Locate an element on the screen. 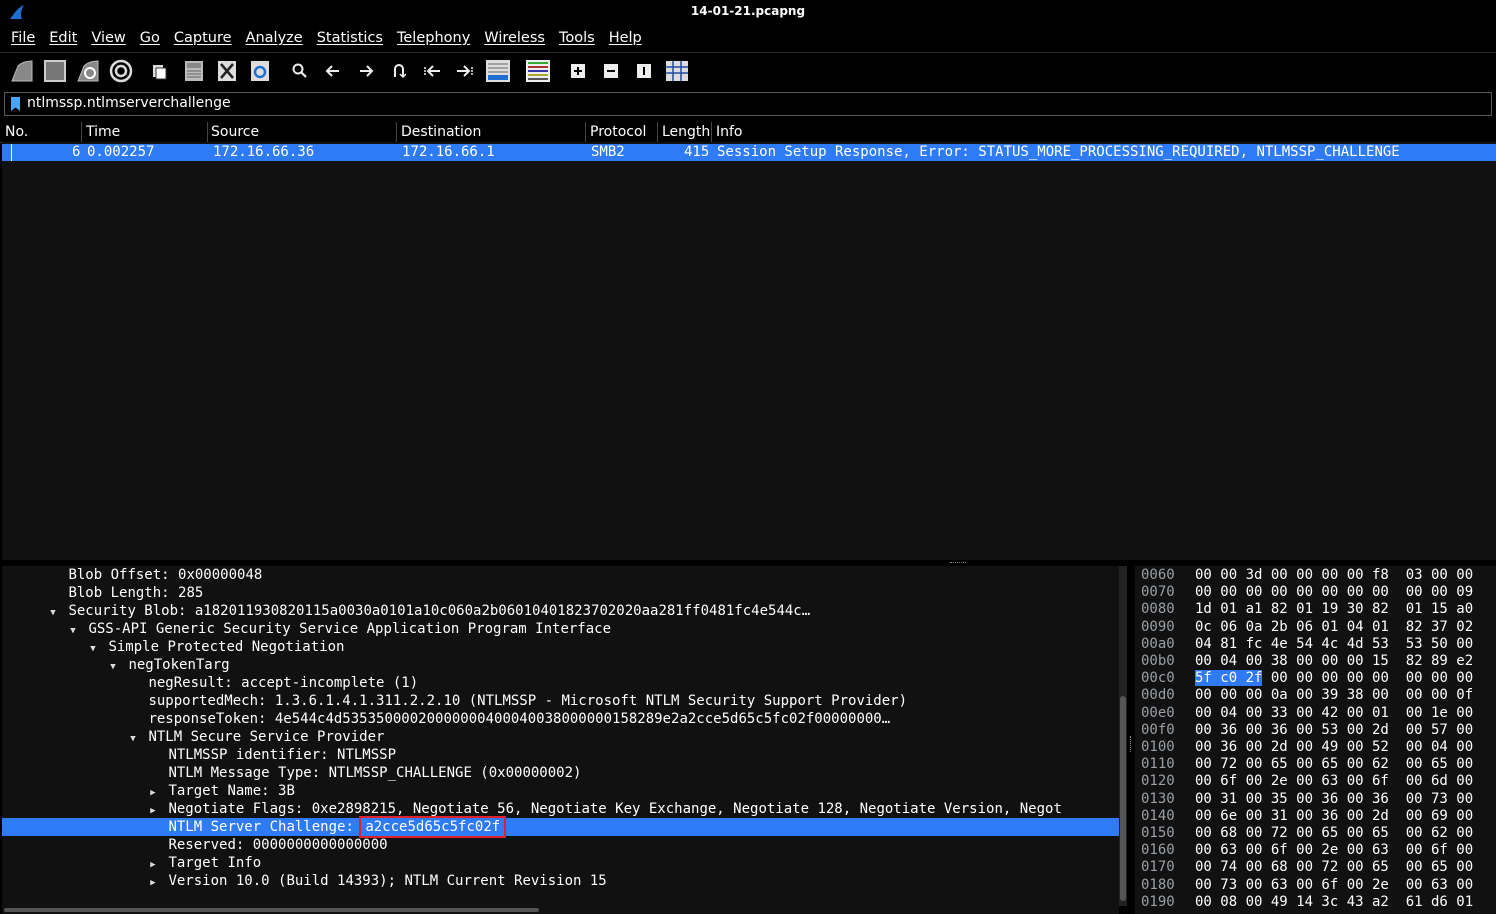  reload-file-icon is located at coordinates (260, 71).